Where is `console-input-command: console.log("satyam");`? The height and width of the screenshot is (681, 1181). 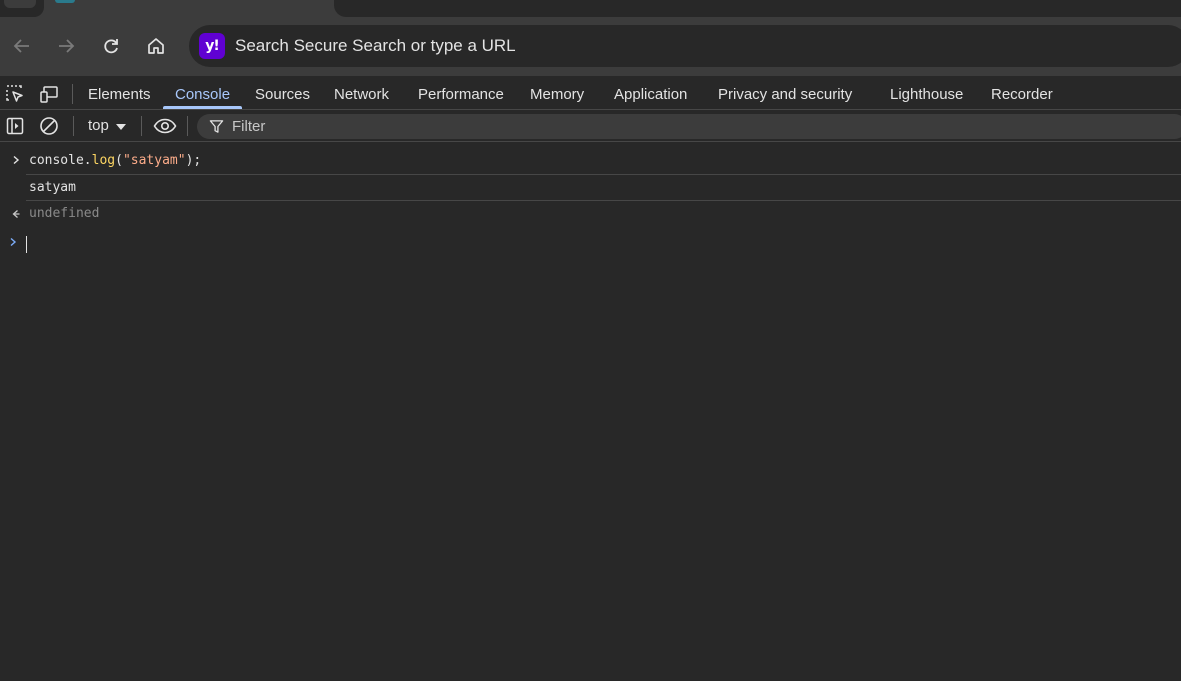
console-input-command: console.log("satyam"); is located at coordinates (115, 160).